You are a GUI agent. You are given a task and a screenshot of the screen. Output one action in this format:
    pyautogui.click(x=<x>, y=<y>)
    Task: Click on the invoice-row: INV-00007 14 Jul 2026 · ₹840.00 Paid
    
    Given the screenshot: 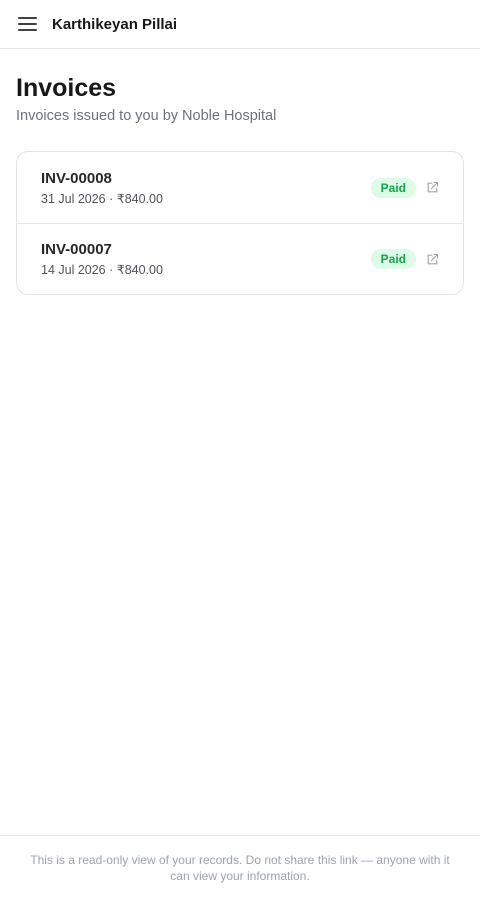 What is the action you would take?
    pyautogui.click(x=240, y=258)
    